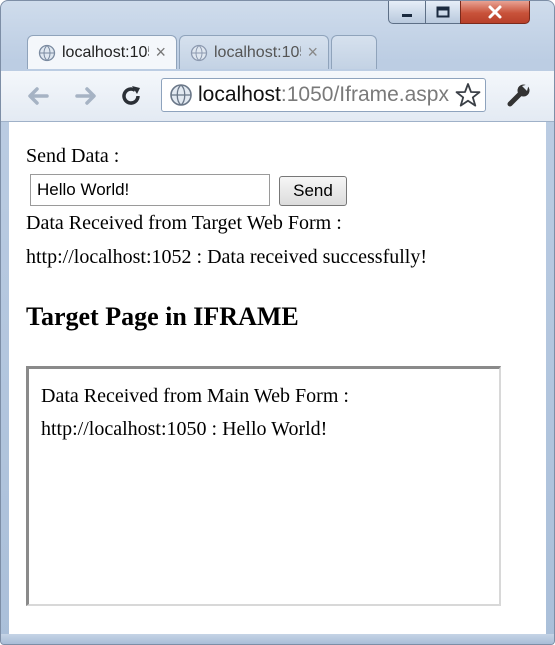 The width and height of the screenshot is (555, 645). I want to click on back-arrow-icon, so click(38, 96).